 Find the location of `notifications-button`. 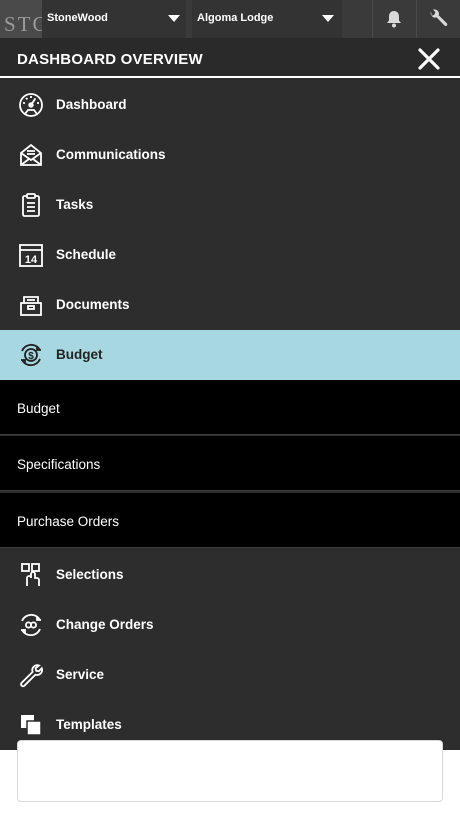

notifications-button is located at coordinates (394, 19).